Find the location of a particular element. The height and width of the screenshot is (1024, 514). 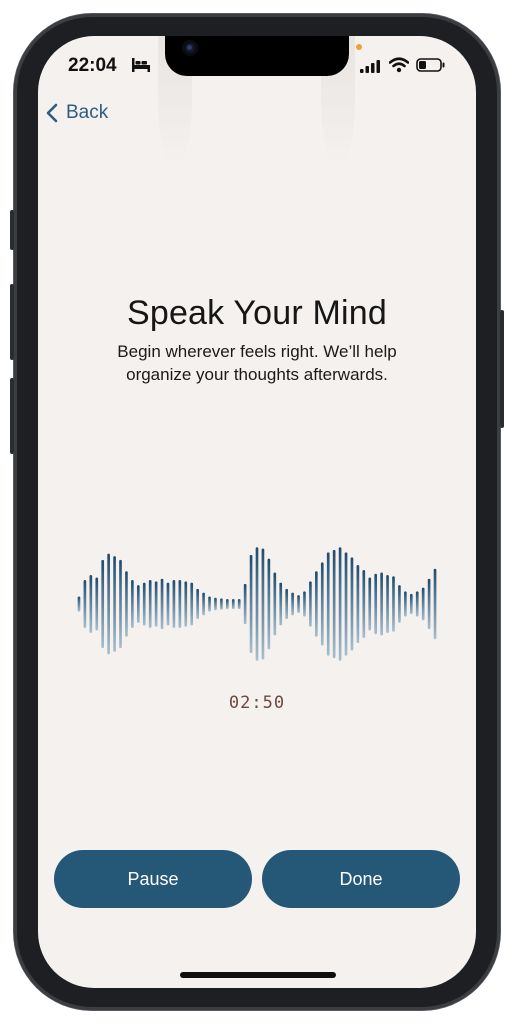

silent-switch is located at coordinates (12, 230).